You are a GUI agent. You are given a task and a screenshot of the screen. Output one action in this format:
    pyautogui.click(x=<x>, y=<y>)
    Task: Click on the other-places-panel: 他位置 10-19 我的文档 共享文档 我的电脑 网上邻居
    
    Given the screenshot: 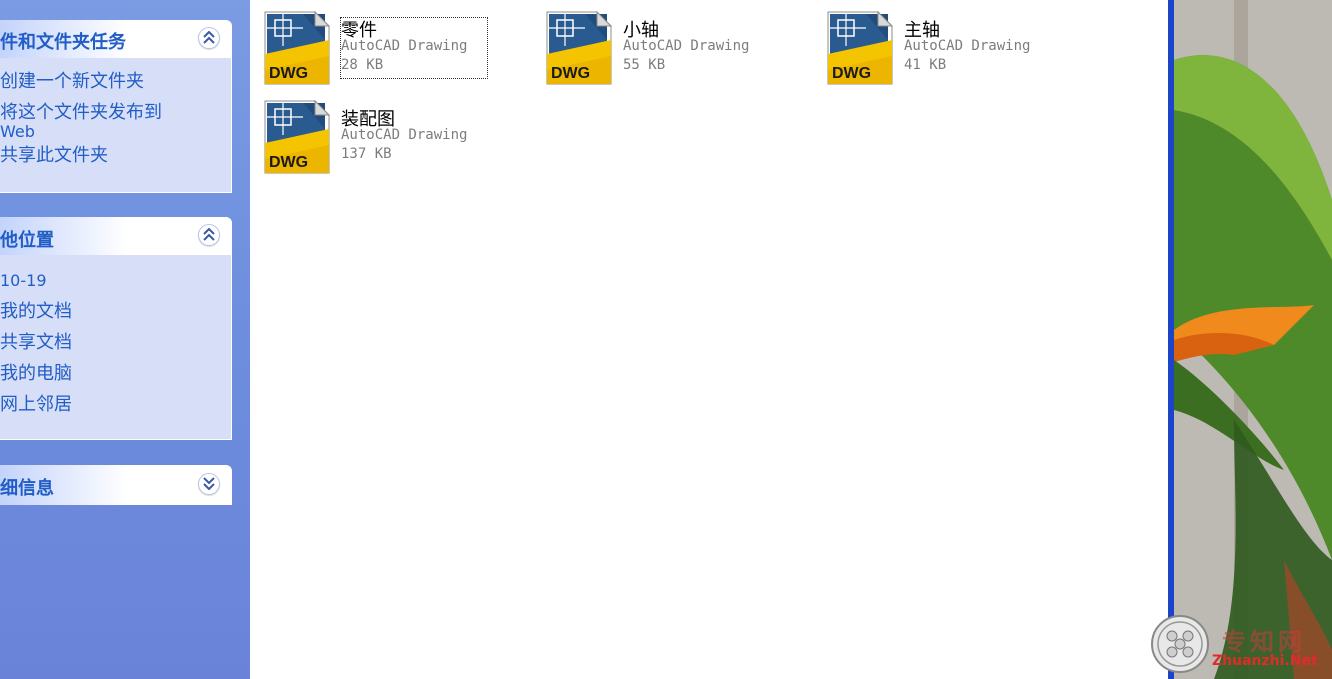 What is the action you would take?
    pyautogui.click(x=116, y=328)
    